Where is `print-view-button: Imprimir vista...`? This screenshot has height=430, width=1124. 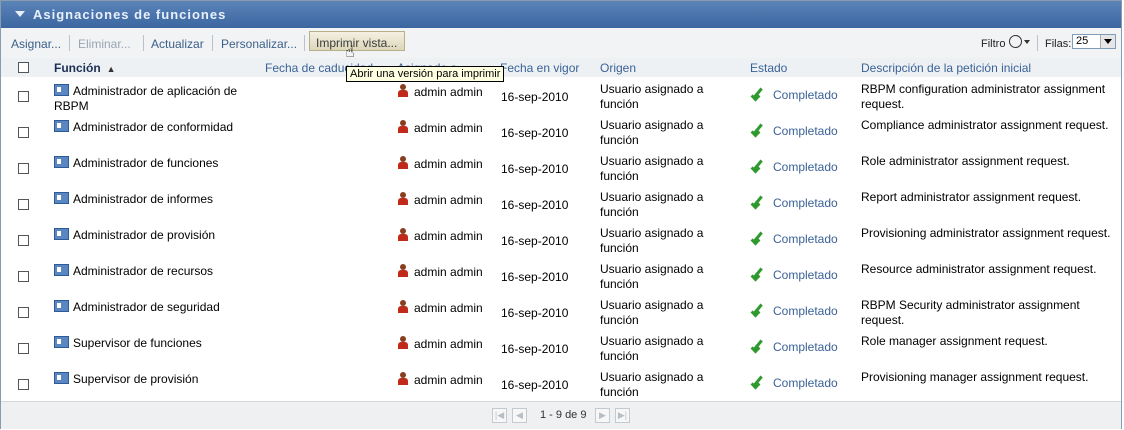
print-view-button: Imprimir vista... is located at coordinates (357, 41).